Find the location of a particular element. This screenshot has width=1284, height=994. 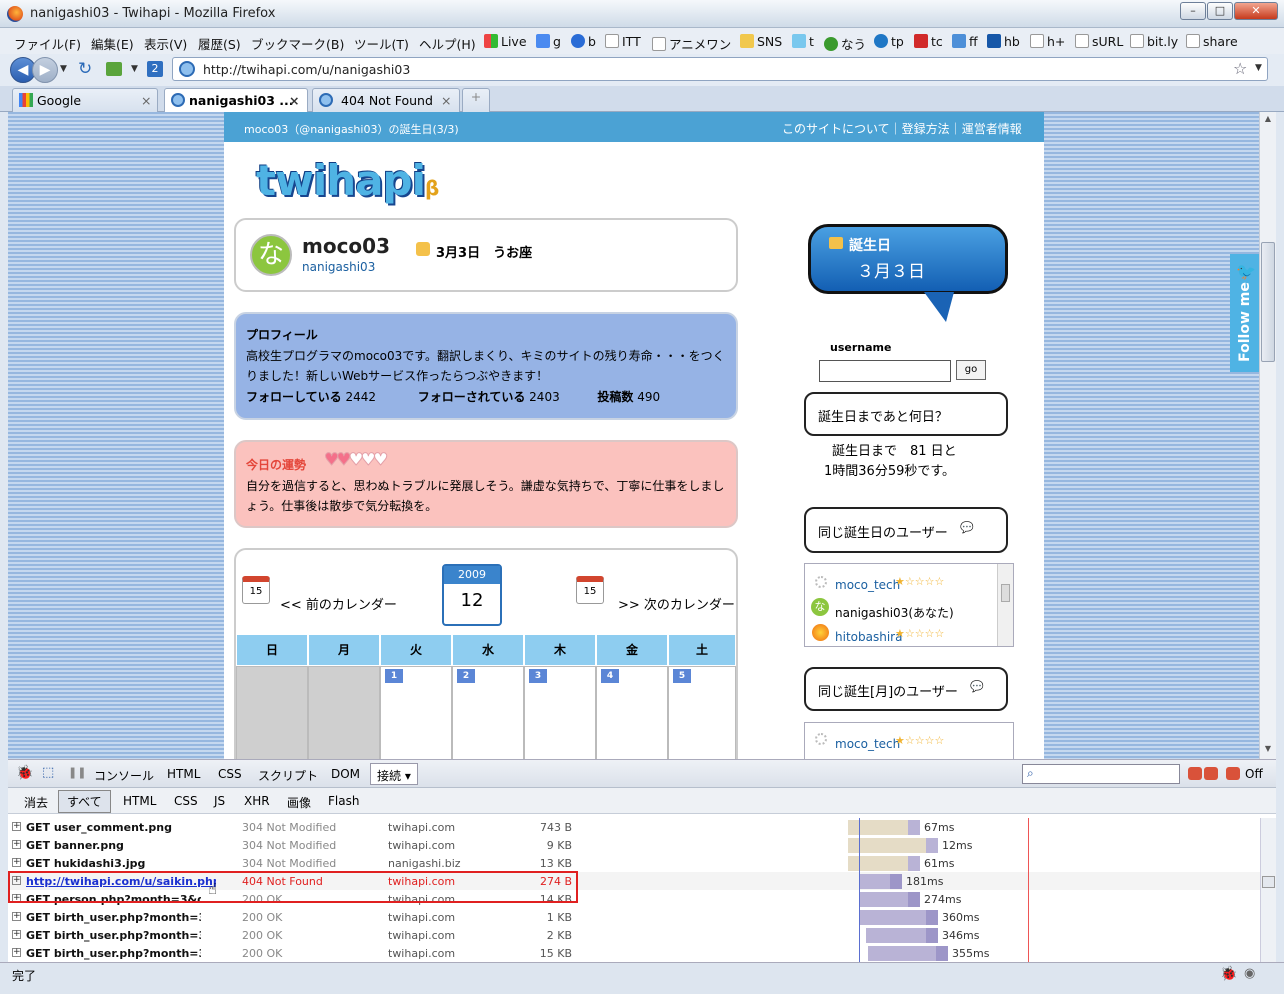

scroll-up-icon: ▲ is located at coordinates (1268, 119).